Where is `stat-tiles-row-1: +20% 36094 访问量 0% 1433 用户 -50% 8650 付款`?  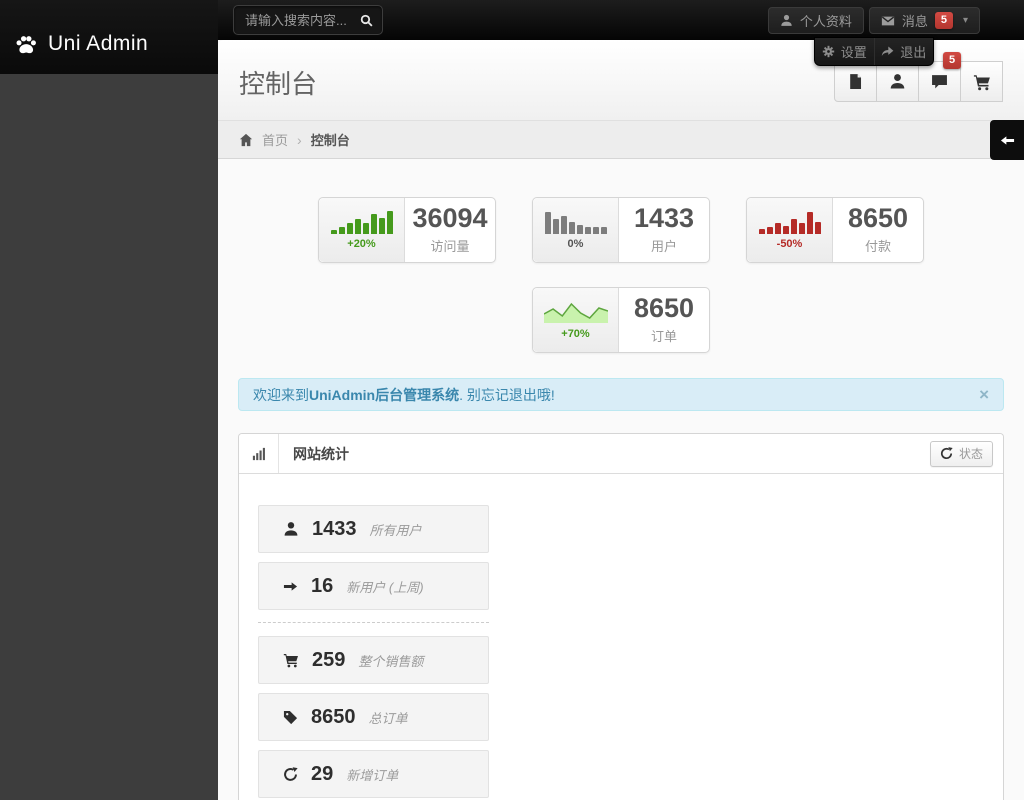 stat-tiles-row-1: +20% 36094 访问量 0% 1433 用户 -50% 8650 付款 is located at coordinates (621, 230).